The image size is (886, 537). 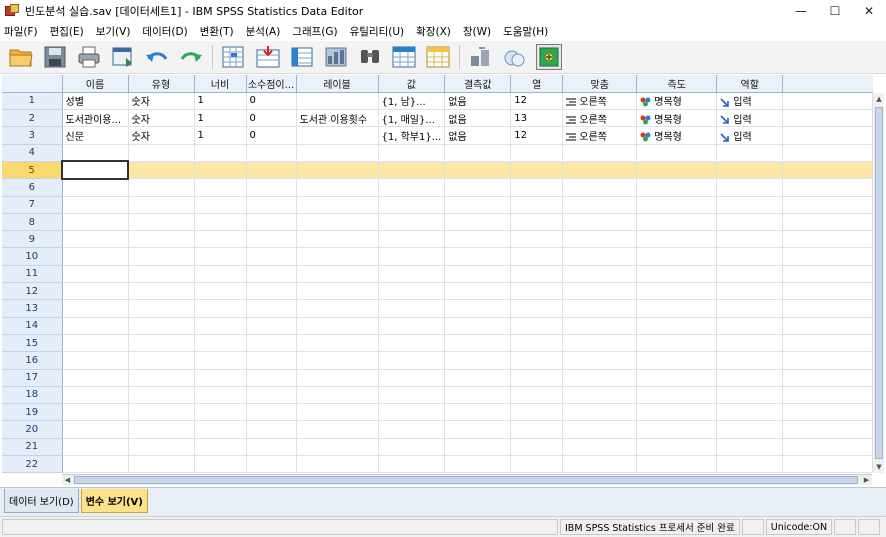 I want to click on col-header-role: 역할, so click(x=750, y=84).